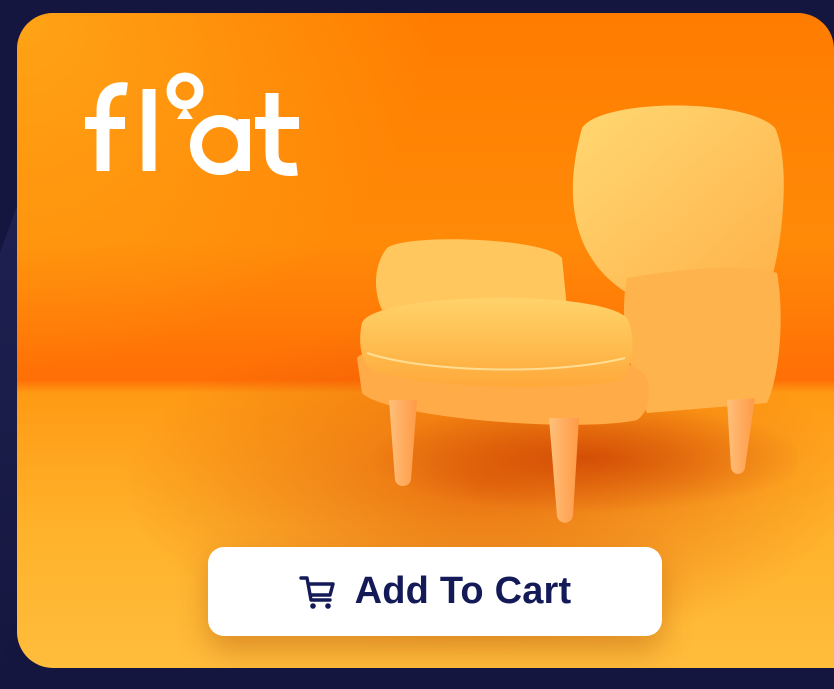  I want to click on cart-icon, so click(316, 592).